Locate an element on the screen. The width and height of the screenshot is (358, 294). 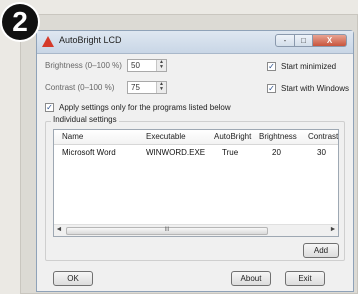
start-minimized-label: Start minimized is located at coordinates (309, 66).